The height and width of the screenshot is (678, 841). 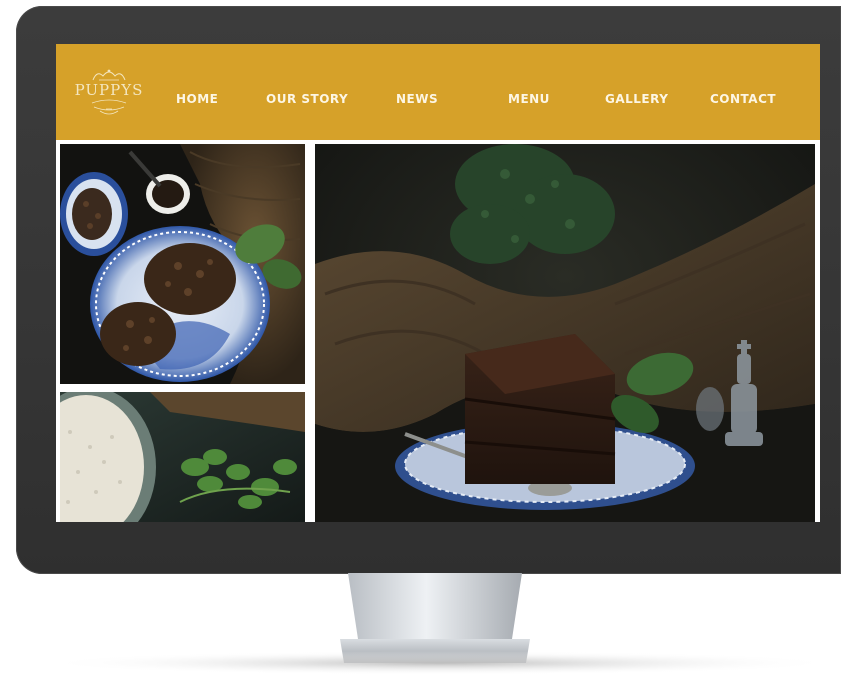 I want to click on crown-ornament-icon, so click(x=109, y=75).